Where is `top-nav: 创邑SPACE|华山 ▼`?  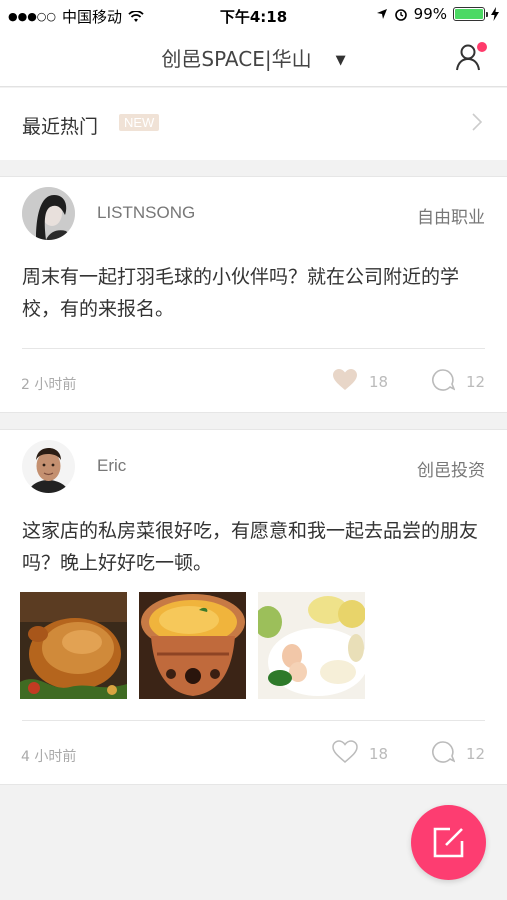
top-nav: 创邑SPACE|华山 ▼ is located at coordinates (253, 58).